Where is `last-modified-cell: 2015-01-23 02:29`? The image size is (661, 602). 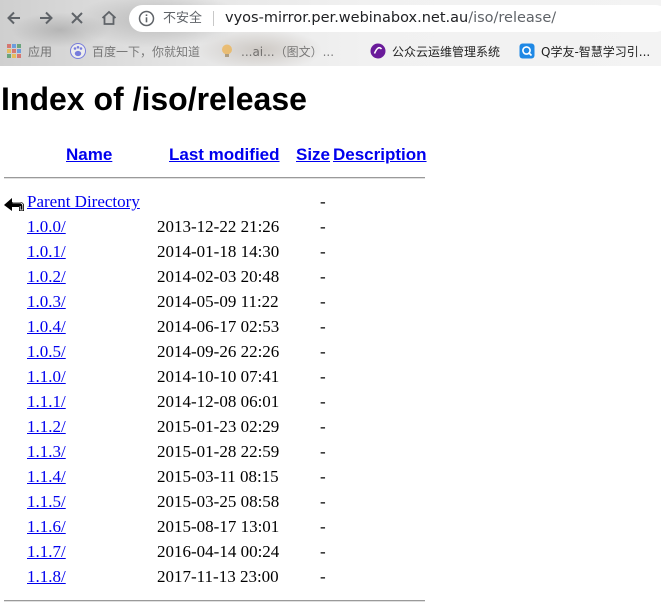
last-modified-cell: 2015-01-23 02:29 is located at coordinates (218, 426).